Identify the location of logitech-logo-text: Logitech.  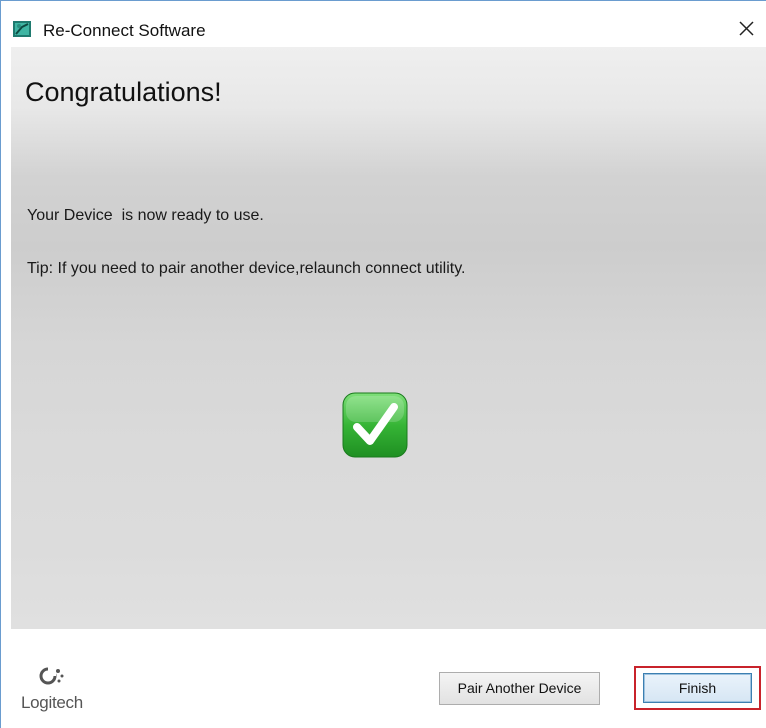
(52, 702).